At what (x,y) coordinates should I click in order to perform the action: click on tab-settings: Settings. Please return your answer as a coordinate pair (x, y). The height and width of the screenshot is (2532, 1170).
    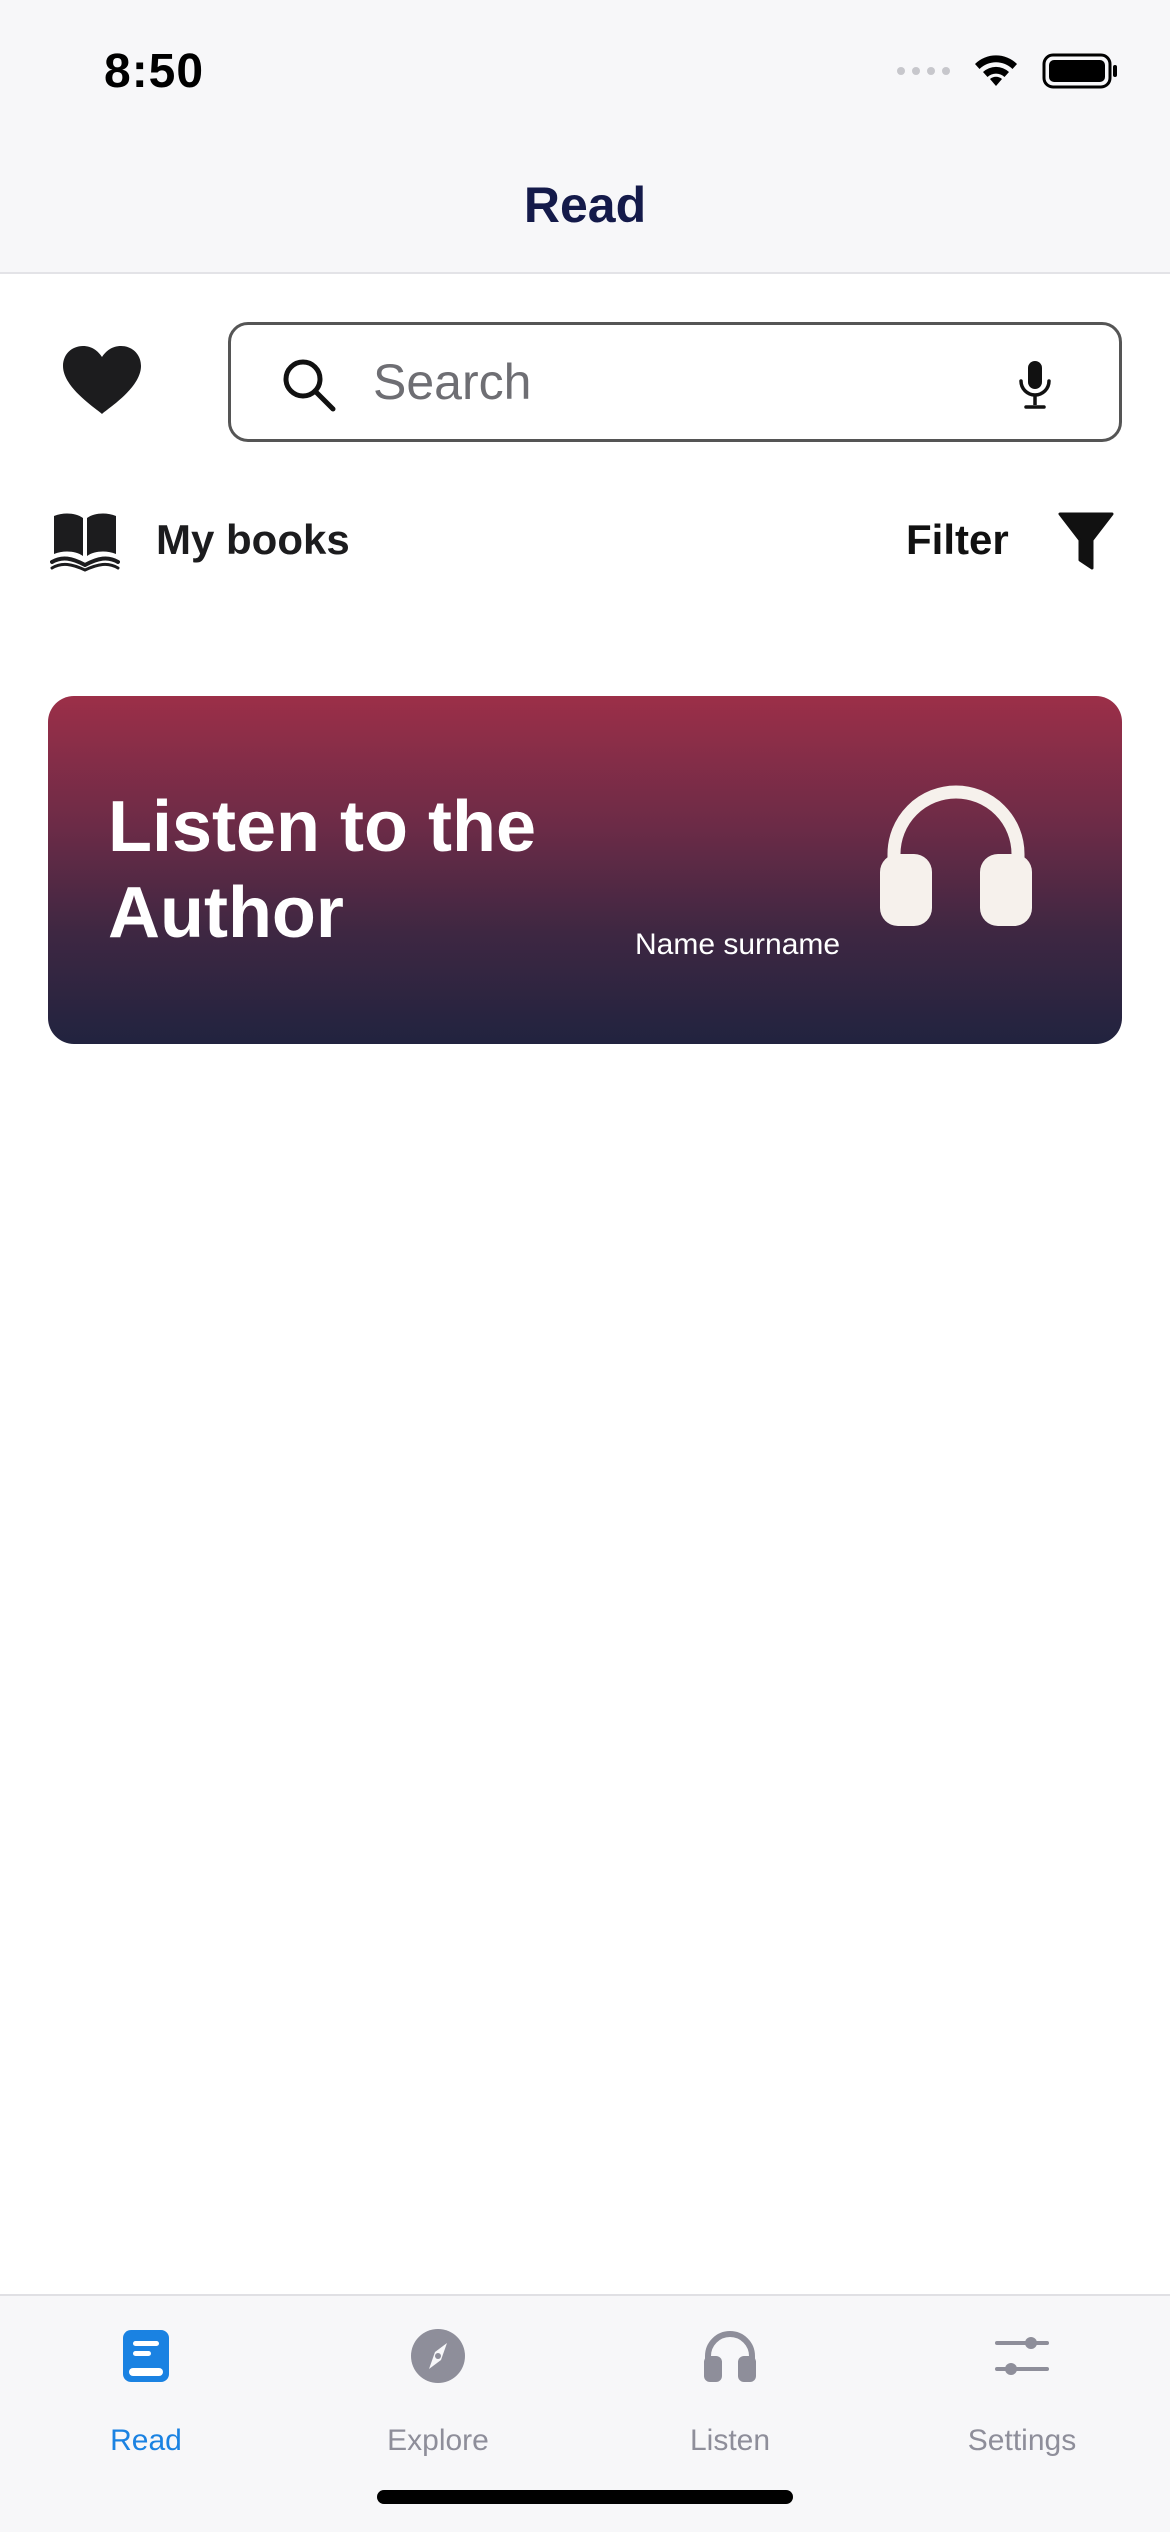
    Looking at the image, I should click on (1022, 2386).